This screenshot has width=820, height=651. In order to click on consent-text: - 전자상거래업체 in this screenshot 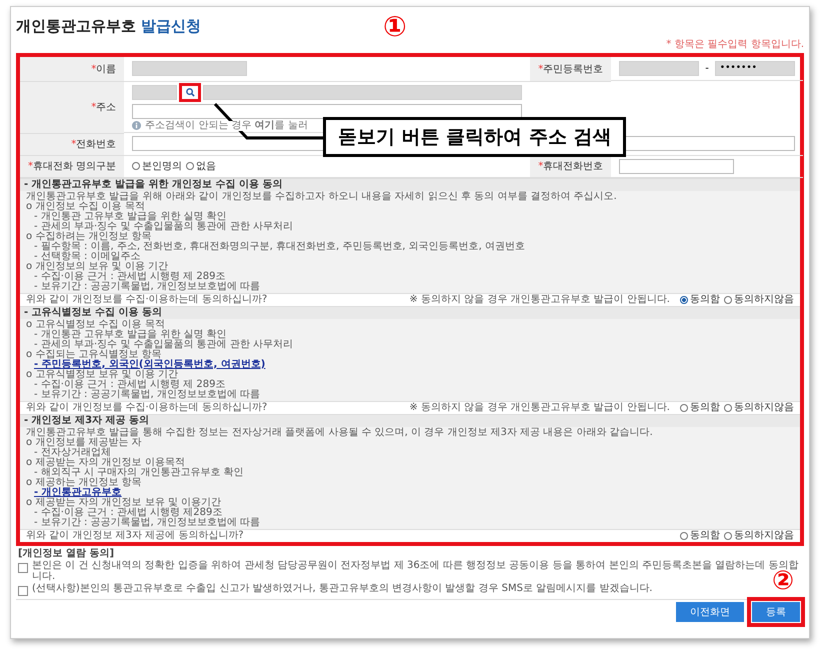, I will do `click(72, 453)`.